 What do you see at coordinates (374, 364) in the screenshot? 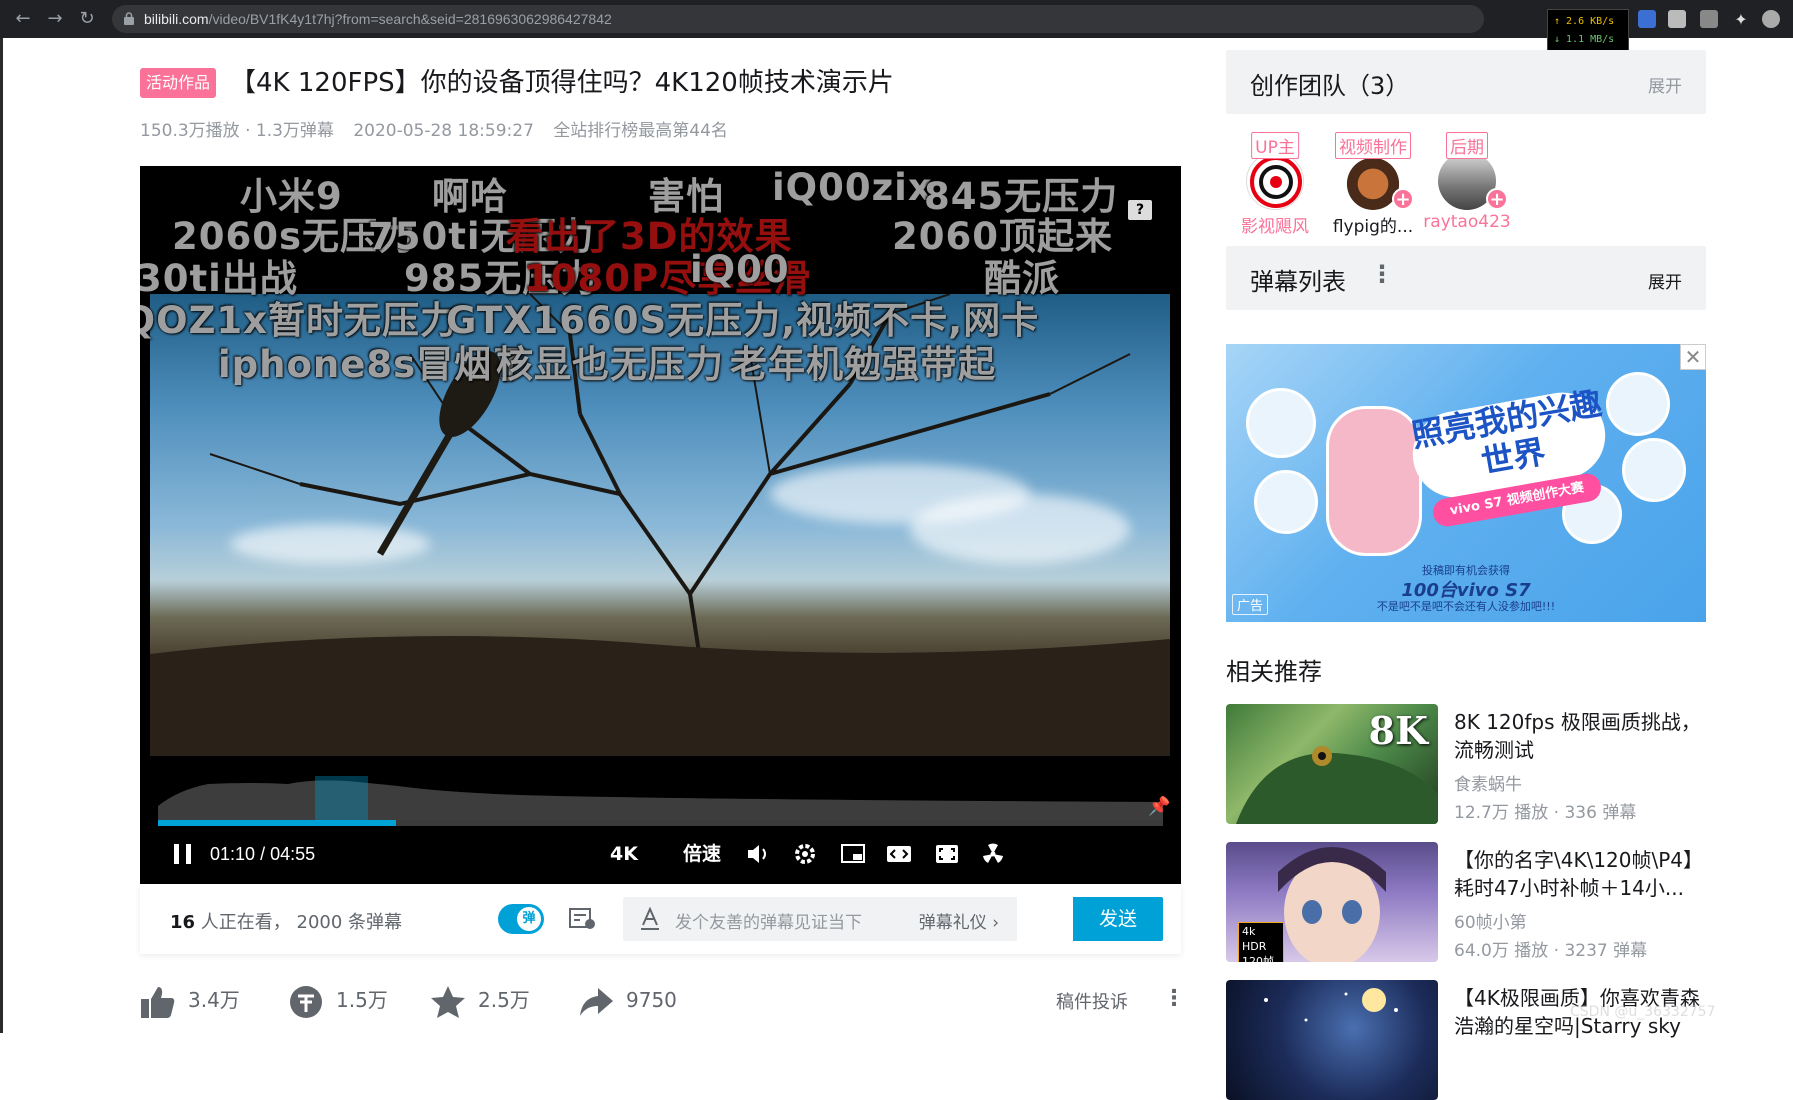
I see `danmaku-text: iphone8s冒烟了` at bounding box center [374, 364].